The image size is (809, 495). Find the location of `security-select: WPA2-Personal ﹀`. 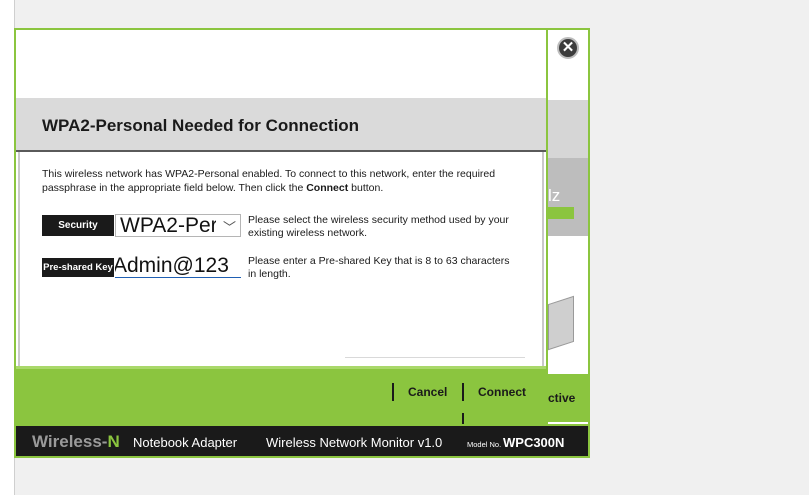

security-select: WPA2-Personal ﹀ is located at coordinates (178, 225).